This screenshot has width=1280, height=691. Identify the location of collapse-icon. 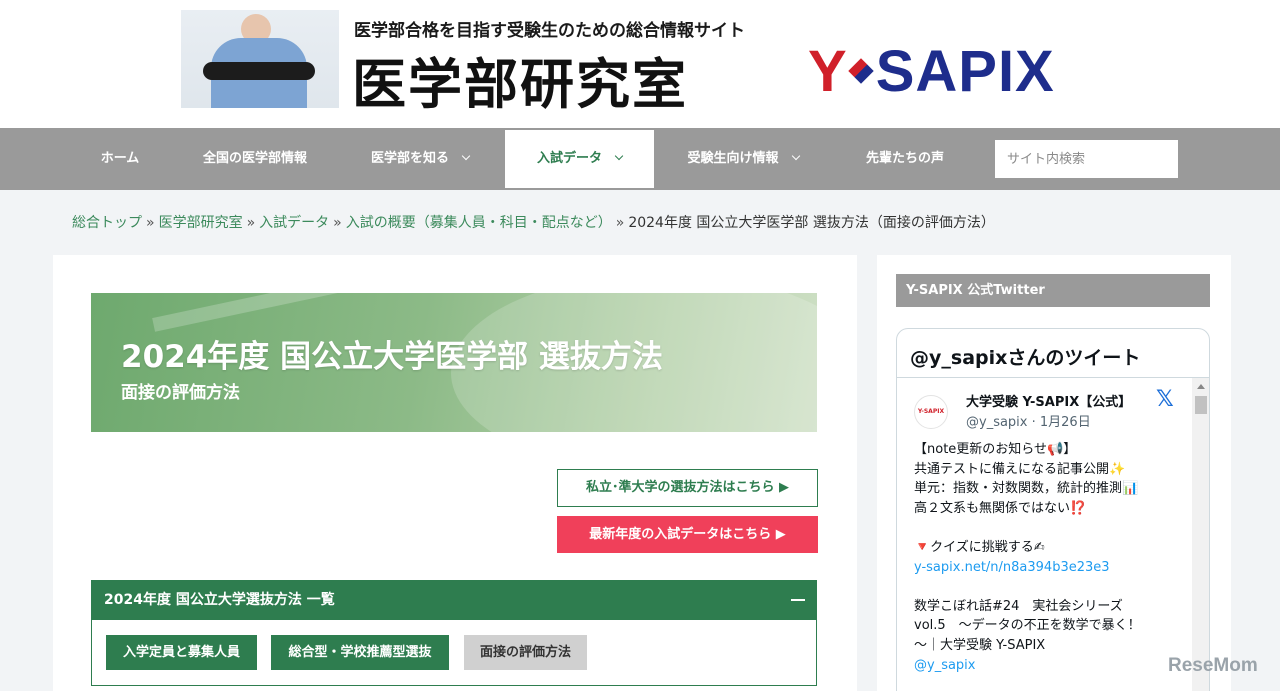
(798, 600).